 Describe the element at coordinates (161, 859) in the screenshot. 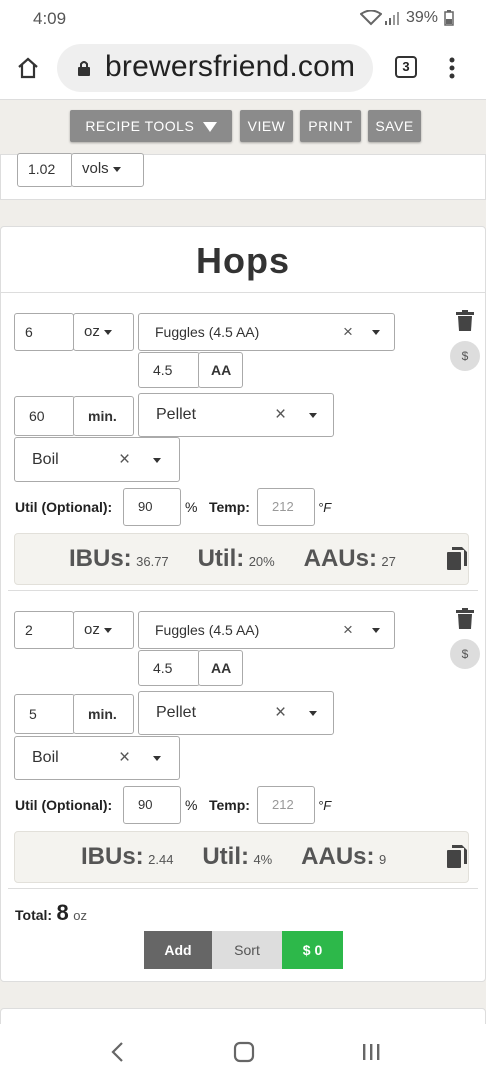

I see `ibus-value: 2.44` at that location.